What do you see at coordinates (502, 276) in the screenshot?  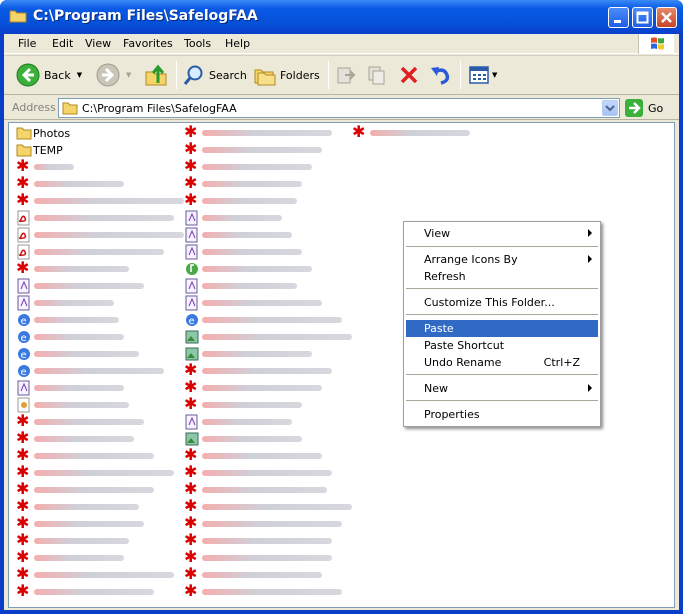 I see `ctx-refresh: Refresh` at bounding box center [502, 276].